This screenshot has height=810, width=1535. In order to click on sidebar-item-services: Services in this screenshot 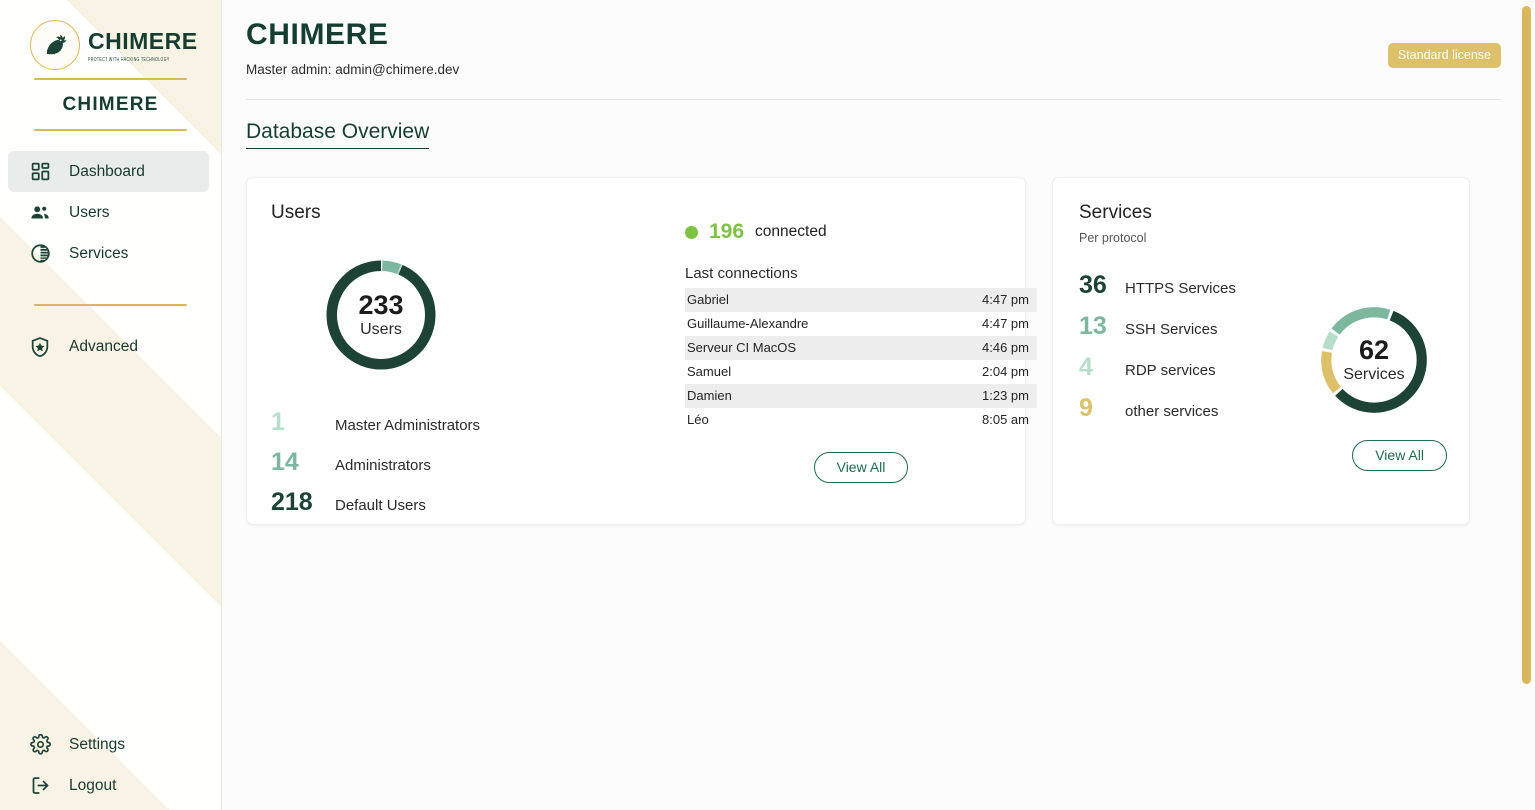, I will do `click(108, 253)`.